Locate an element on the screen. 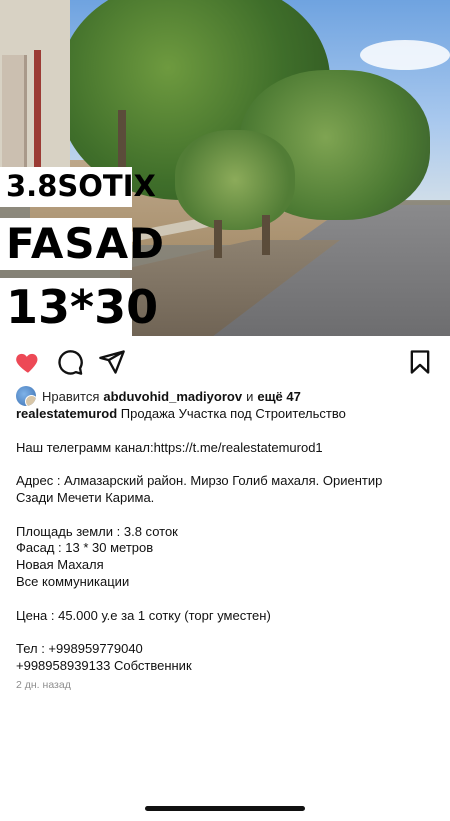 This screenshot has width=450, height=821. overlay-text-area: 3.8SOTIX is located at coordinates (78, 187).